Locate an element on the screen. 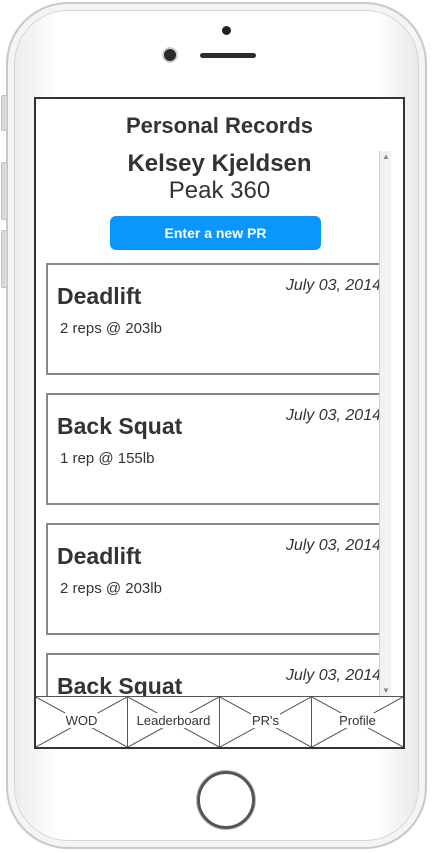 This screenshot has height=853, width=433. tab-leaderboard: Leaderboard is located at coordinates (174, 722).